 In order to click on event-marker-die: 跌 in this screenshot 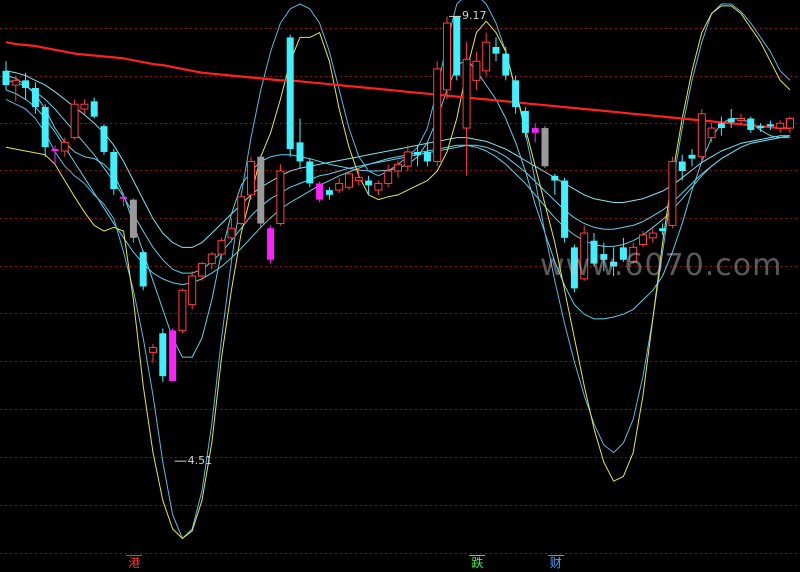, I will do `click(477, 562)`.